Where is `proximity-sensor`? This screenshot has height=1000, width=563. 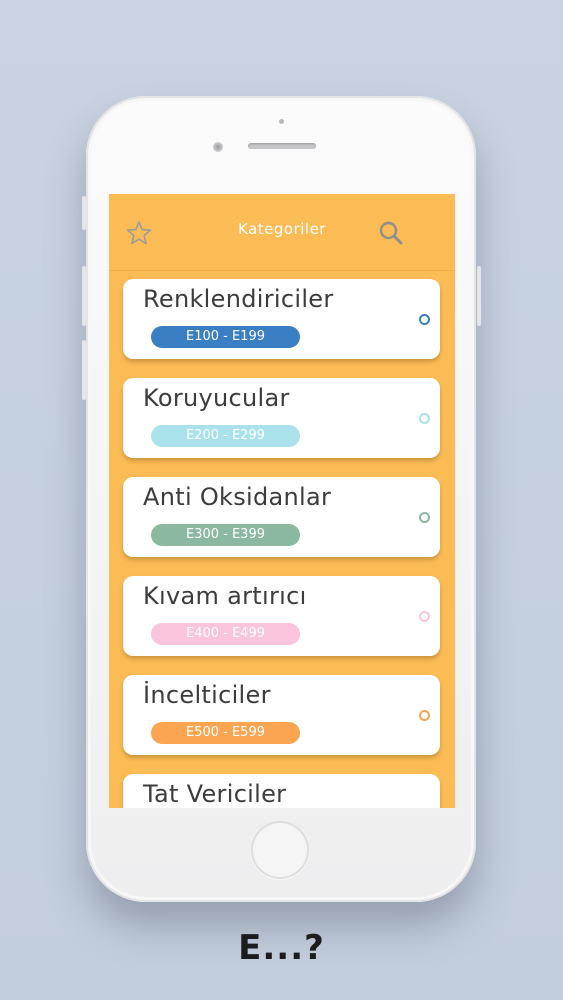
proximity-sensor is located at coordinates (281, 121).